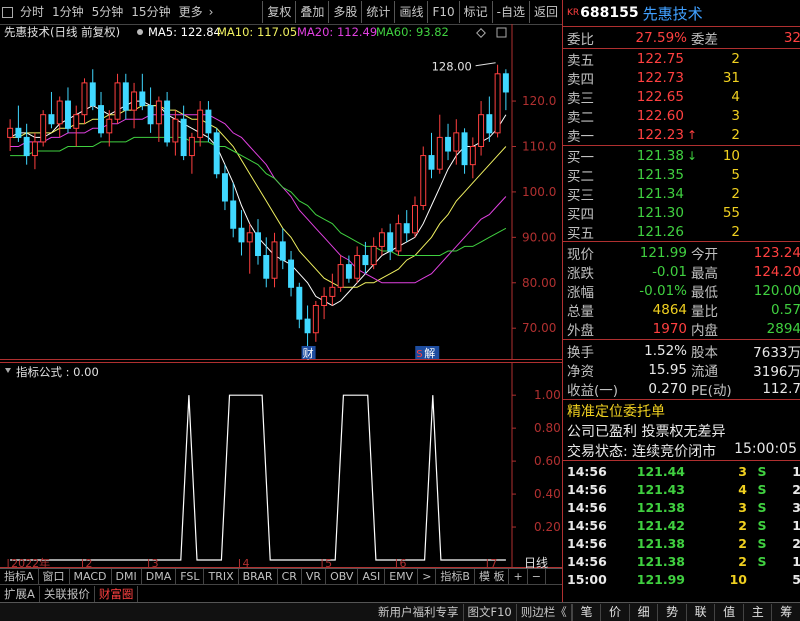  I want to click on panel-tab-1: 价, so click(614, 612).